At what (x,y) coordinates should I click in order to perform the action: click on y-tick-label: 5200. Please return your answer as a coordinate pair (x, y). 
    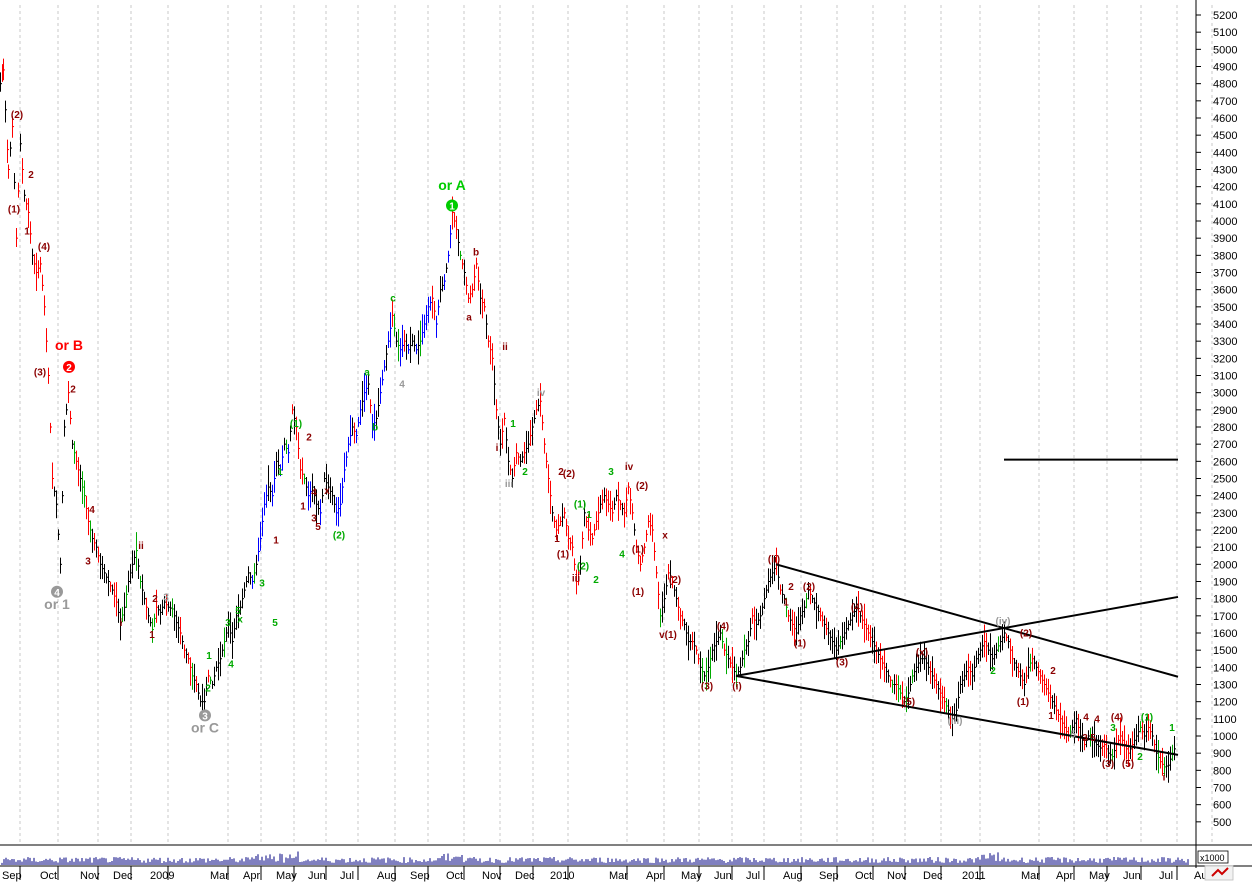
    Looking at the image, I should click on (1225, 16).